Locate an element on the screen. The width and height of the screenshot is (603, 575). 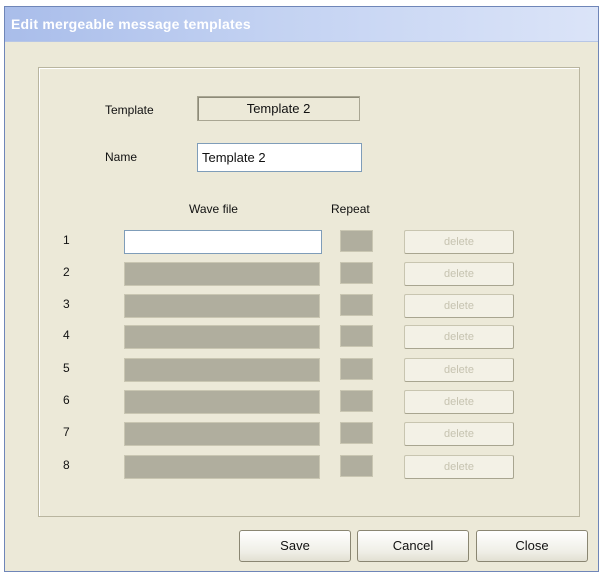
delete-button-3: delete is located at coordinates (459, 306).